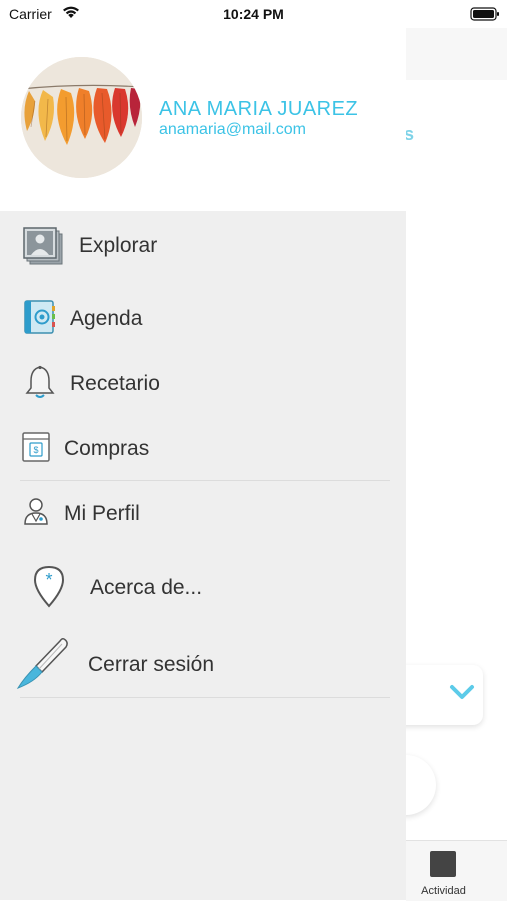 The width and height of the screenshot is (507, 901). Describe the element at coordinates (151, 664) in the screenshot. I see `menu-label-cerrar-sesion: Cerrar sesión` at that location.